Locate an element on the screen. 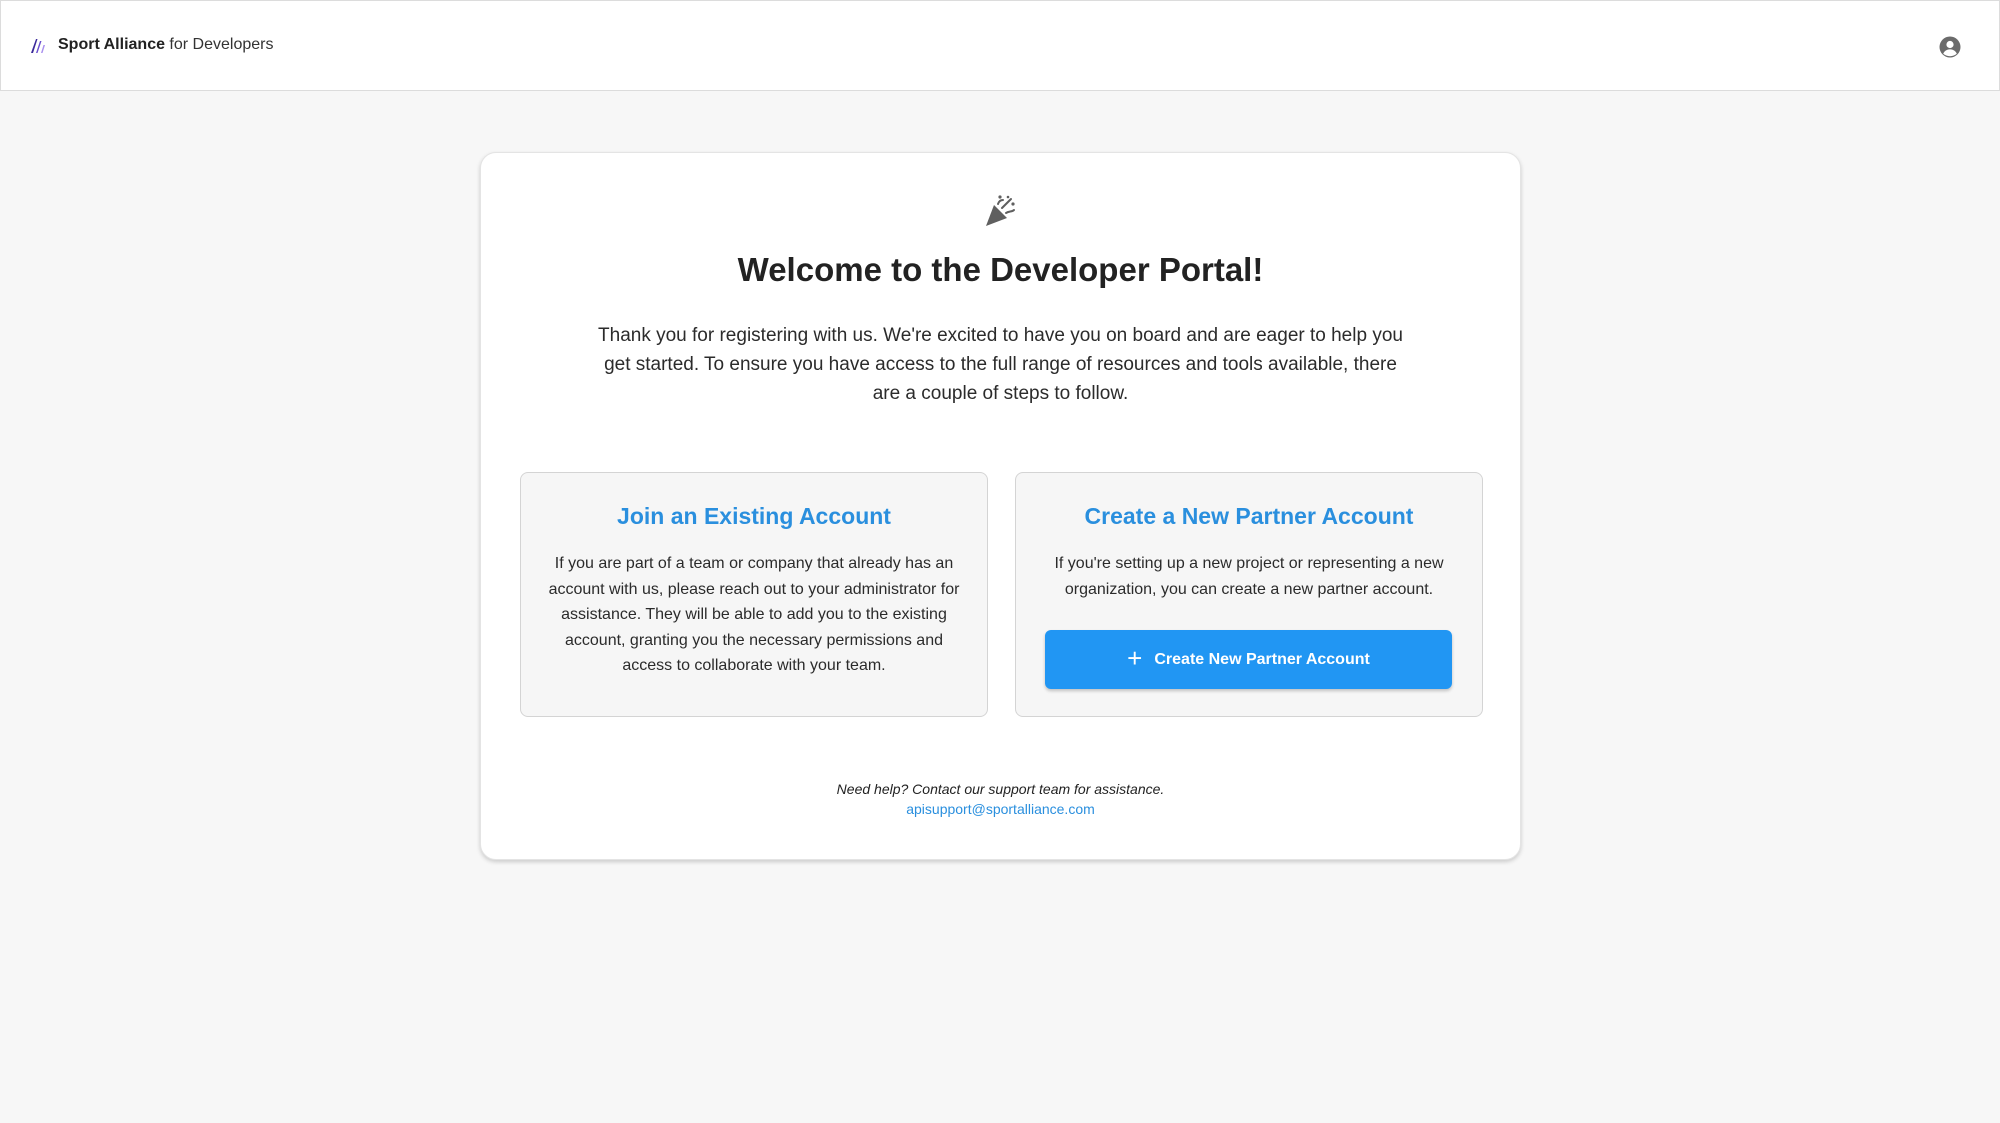 The width and height of the screenshot is (2000, 1123). create-partner-account-title: Create a New Partner Account is located at coordinates (1249, 516).